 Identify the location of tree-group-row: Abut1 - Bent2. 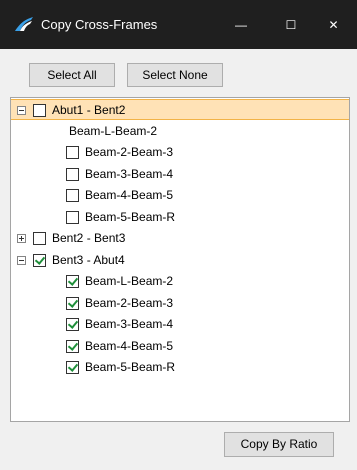
(180, 109).